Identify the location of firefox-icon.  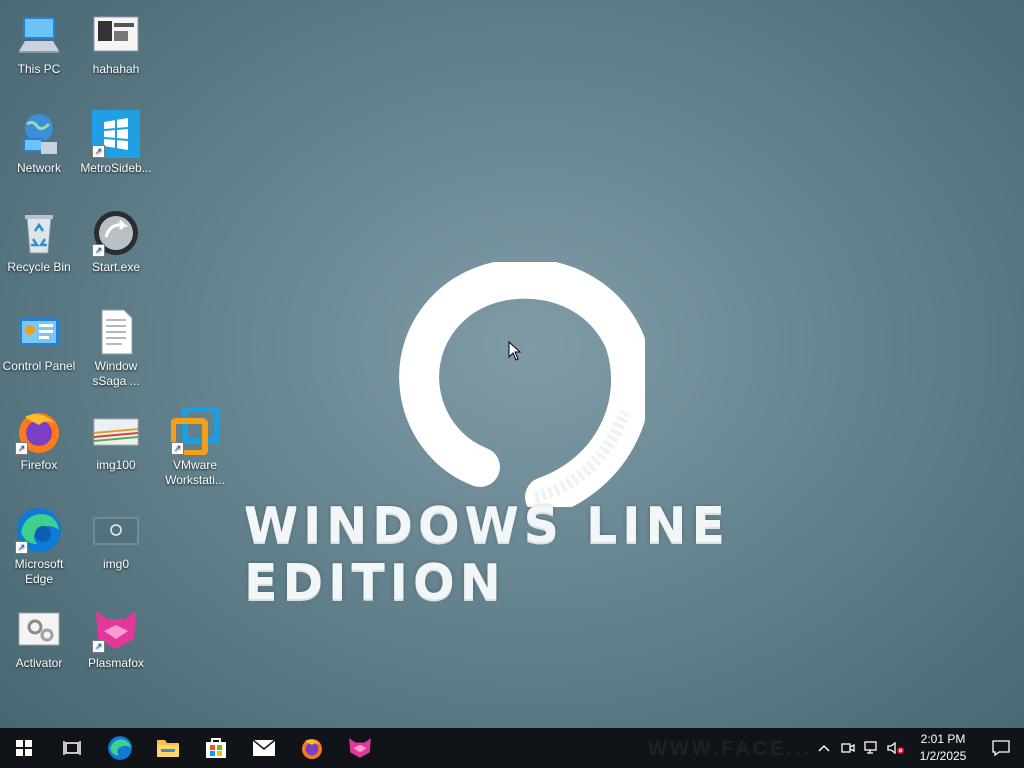
(312, 749).